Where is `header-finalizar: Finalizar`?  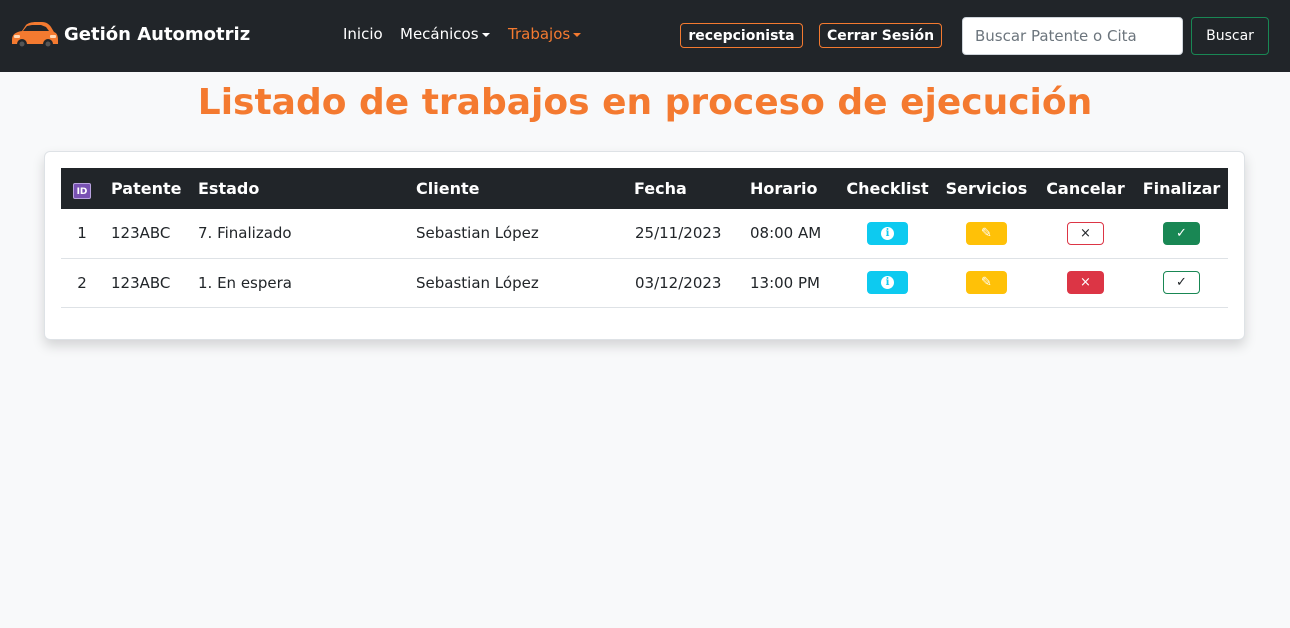
header-finalizar: Finalizar is located at coordinates (1181, 188).